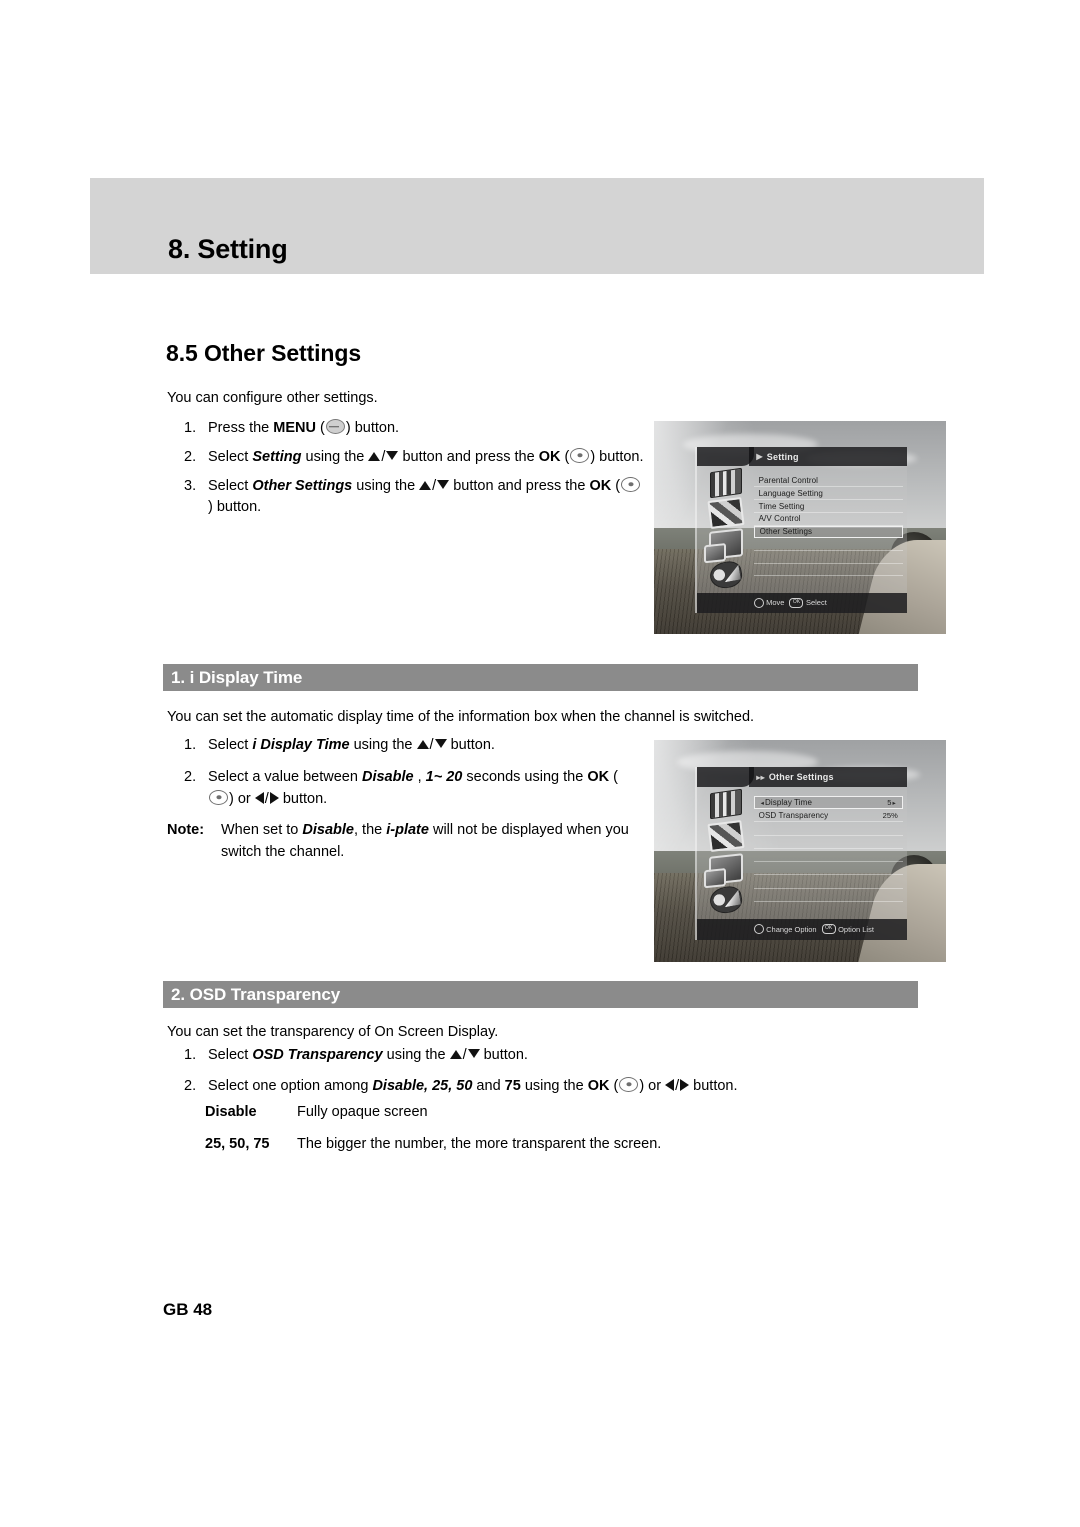 The image size is (1080, 1527). What do you see at coordinates (186, 830) in the screenshot?
I see `note-label: Note:` at bounding box center [186, 830].